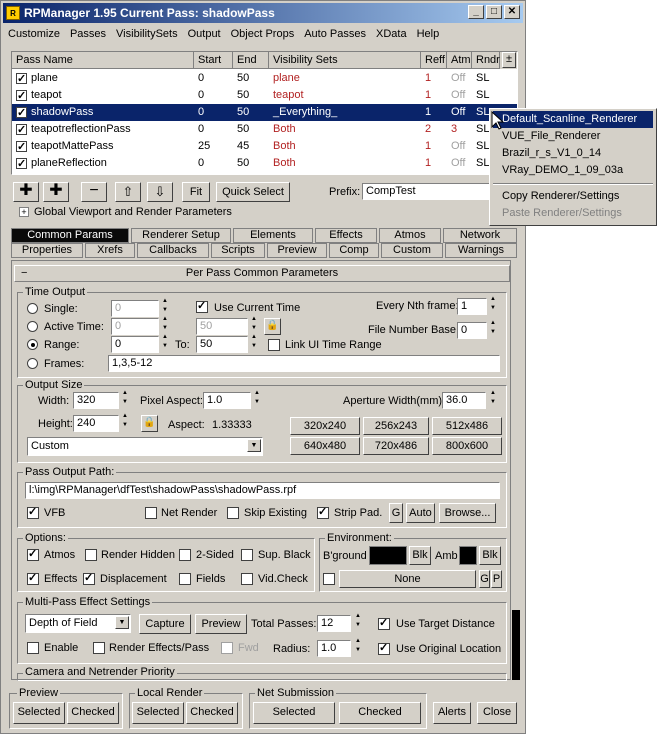 The image size is (657, 734). Describe the element at coordinates (133, 212) in the screenshot. I see `global-viewport-label: Global Viewport and Render Parameters` at that location.